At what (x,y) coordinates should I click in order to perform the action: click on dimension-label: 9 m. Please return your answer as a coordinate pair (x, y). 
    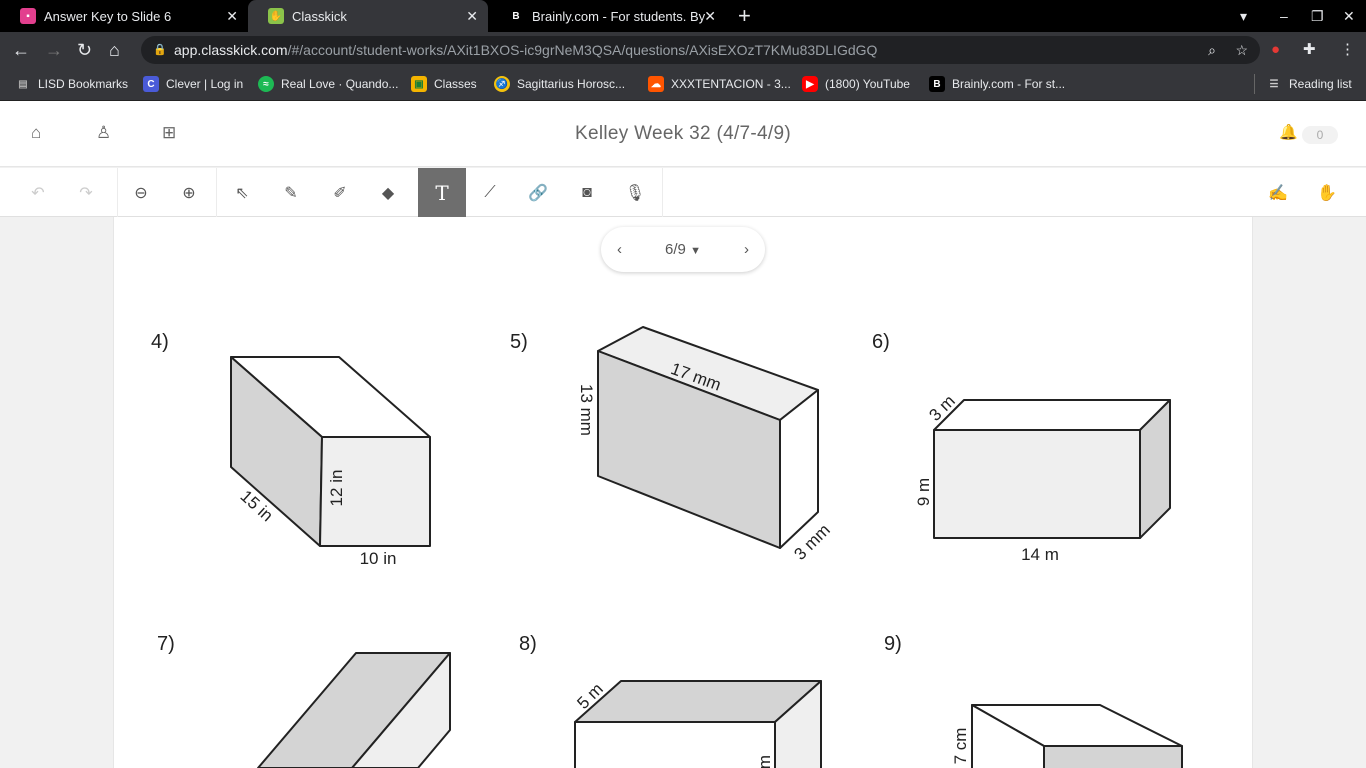
    Looking at the image, I should click on (923, 492).